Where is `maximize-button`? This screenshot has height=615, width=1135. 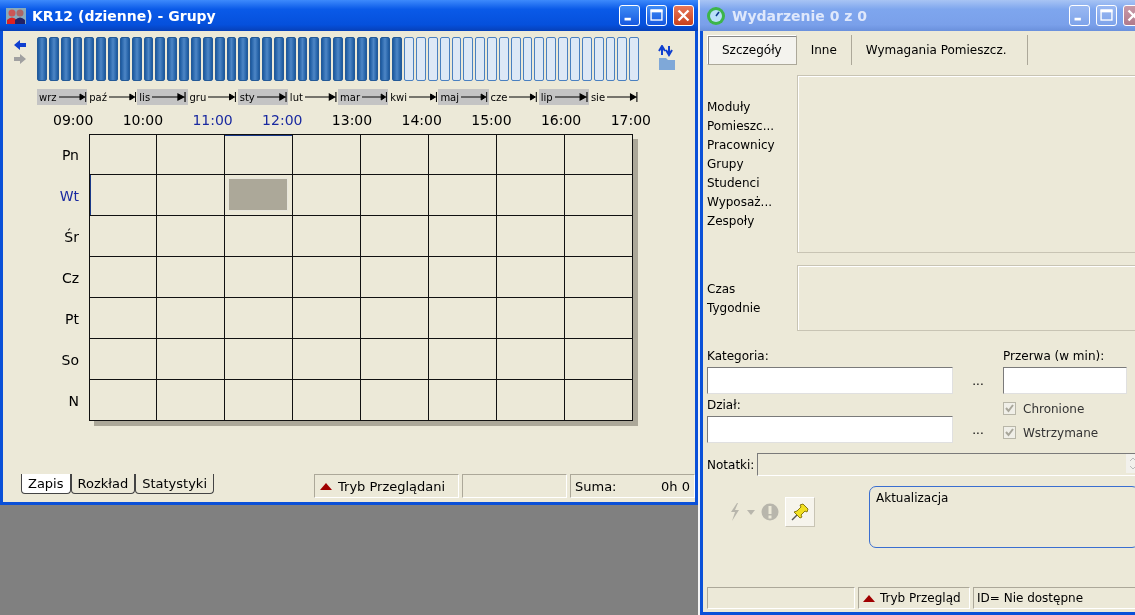 maximize-button is located at coordinates (656, 15).